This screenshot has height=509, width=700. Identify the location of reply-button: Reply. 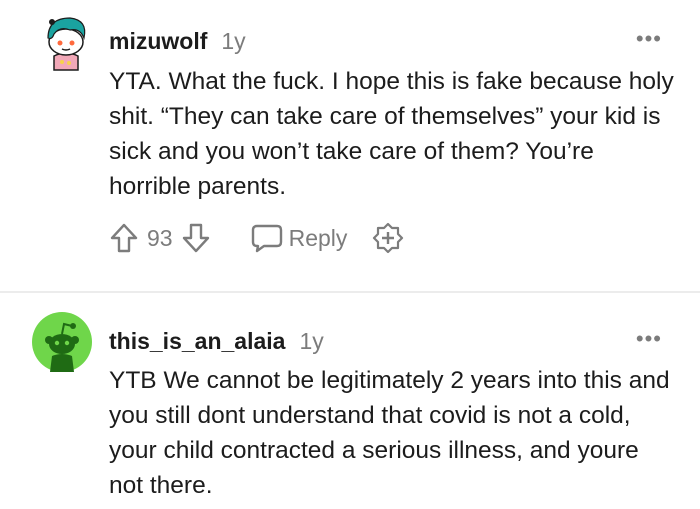
(299, 238).